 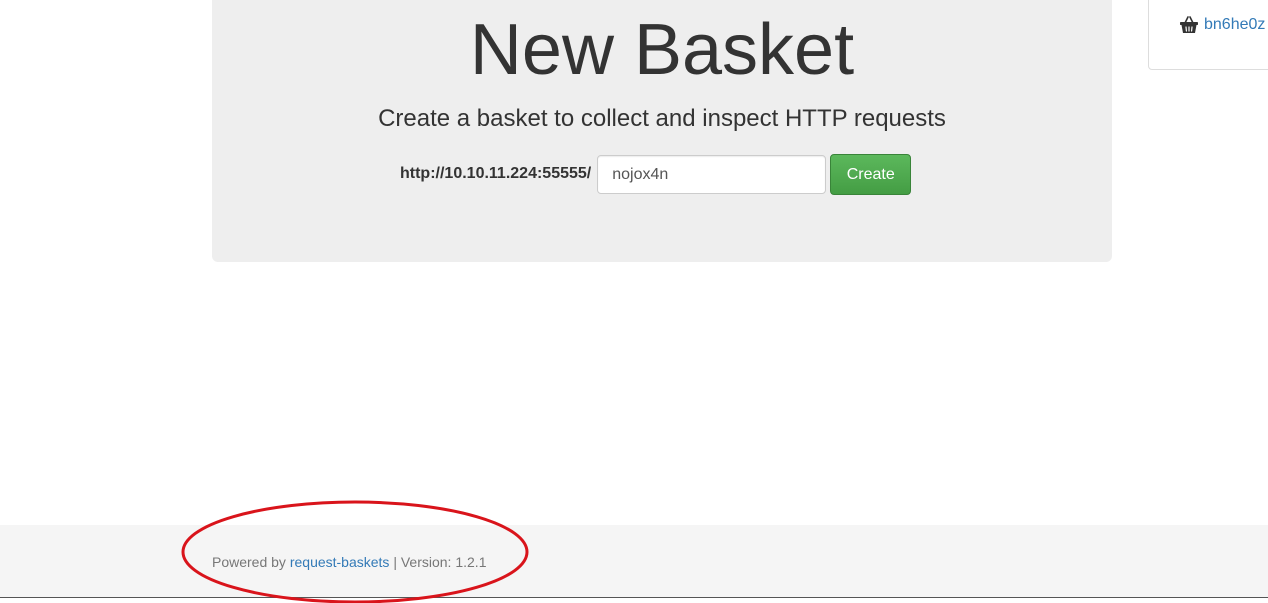 I want to click on basket-name: bn6he0z, so click(x=1235, y=24).